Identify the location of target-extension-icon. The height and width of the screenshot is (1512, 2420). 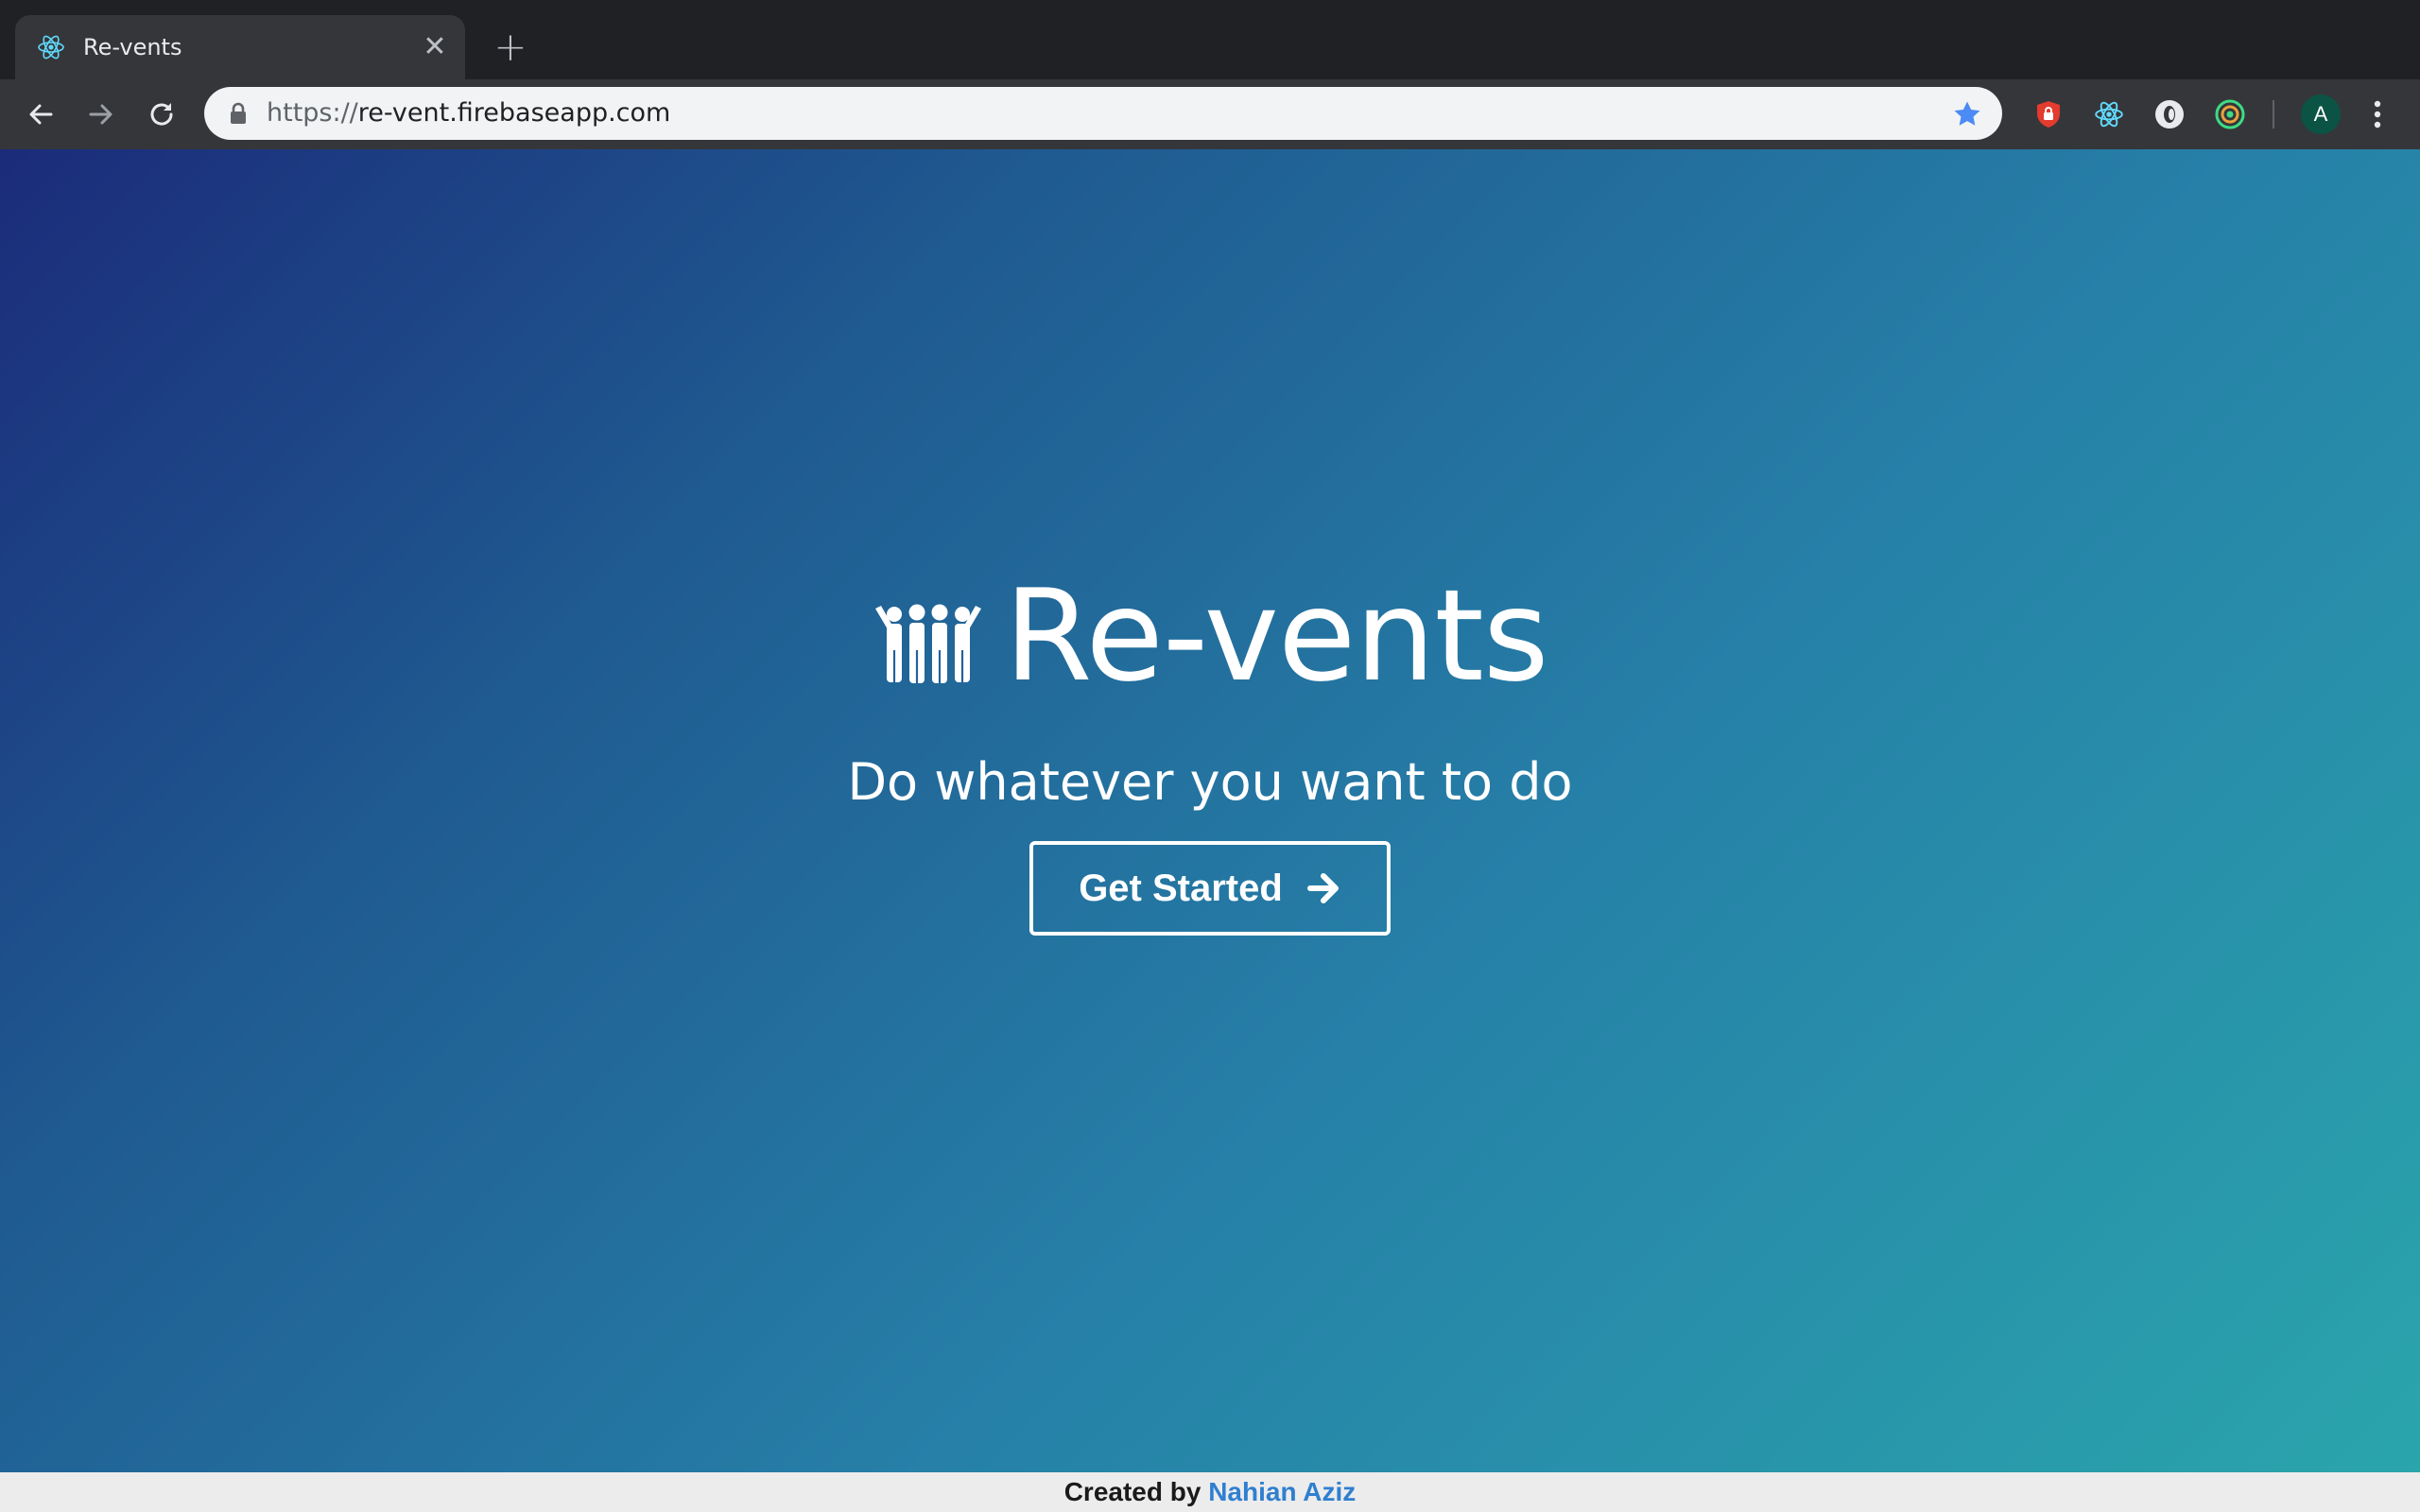
(2230, 114).